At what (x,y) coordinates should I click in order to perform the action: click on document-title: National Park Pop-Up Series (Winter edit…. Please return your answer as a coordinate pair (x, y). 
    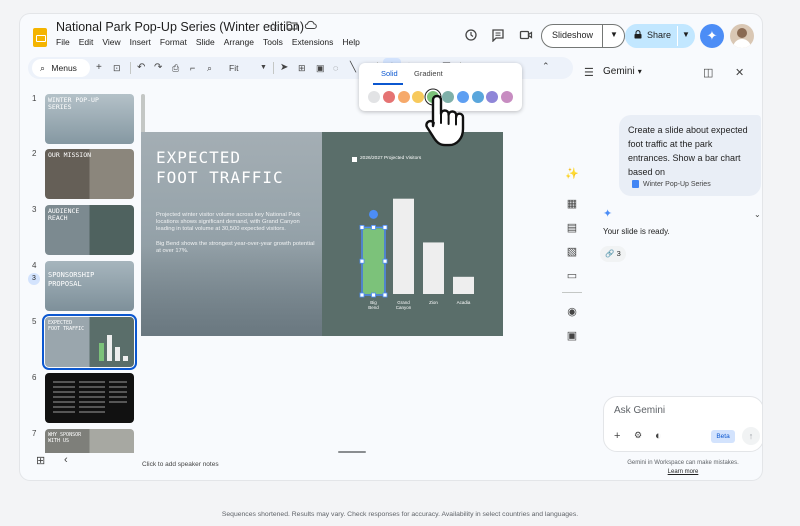
    Looking at the image, I should click on (180, 27).